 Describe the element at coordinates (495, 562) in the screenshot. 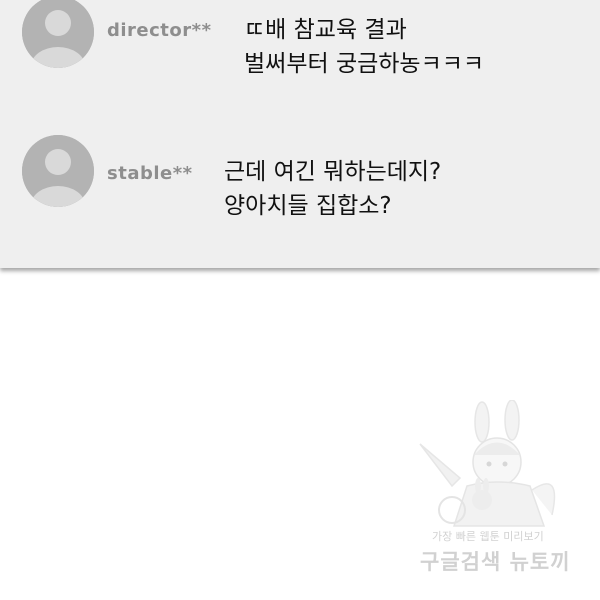

I see `watermark-brand: 구글검색 뉴토끼` at that location.